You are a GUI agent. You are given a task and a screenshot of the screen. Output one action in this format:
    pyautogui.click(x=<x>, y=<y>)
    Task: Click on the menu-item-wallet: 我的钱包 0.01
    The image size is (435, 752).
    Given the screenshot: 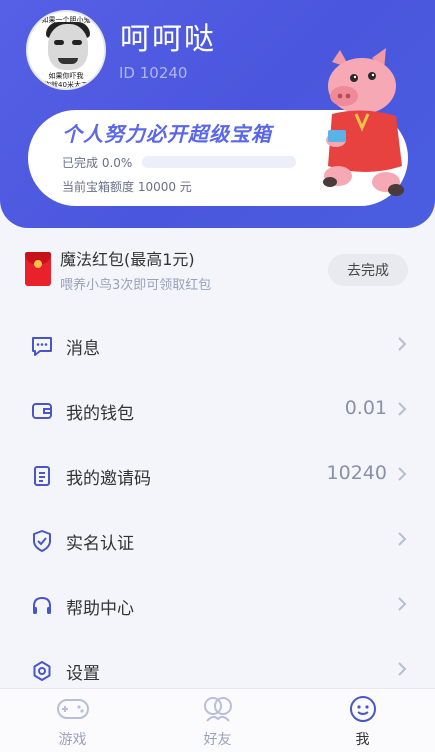 What is the action you would take?
    pyautogui.click(x=217, y=411)
    